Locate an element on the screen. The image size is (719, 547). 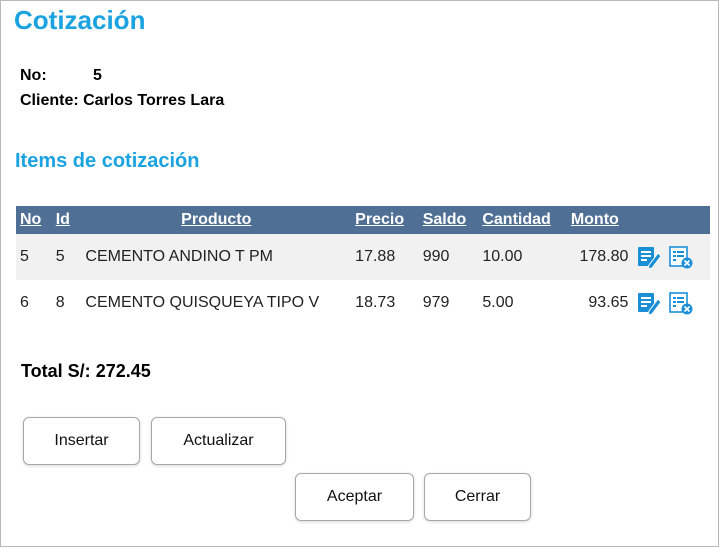
cell-precio: 18.73 is located at coordinates (375, 302).